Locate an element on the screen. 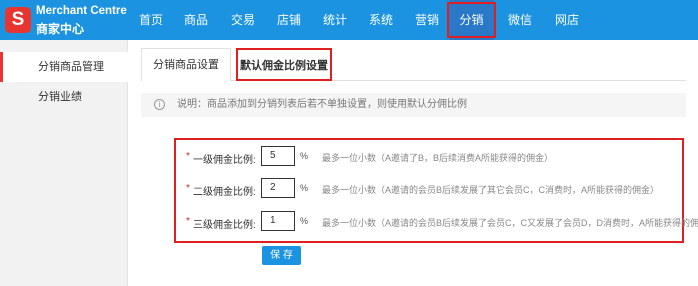  brand-name-cn: 商家中心 is located at coordinates (60, 29).